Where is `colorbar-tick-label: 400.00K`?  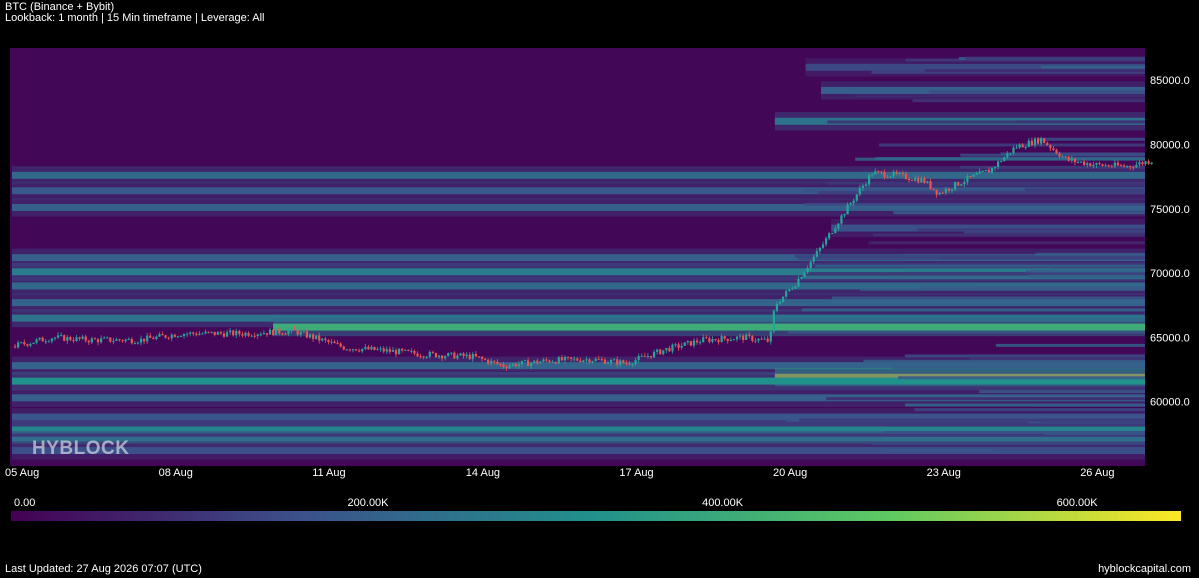 colorbar-tick-label: 400.00K is located at coordinates (723, 503).